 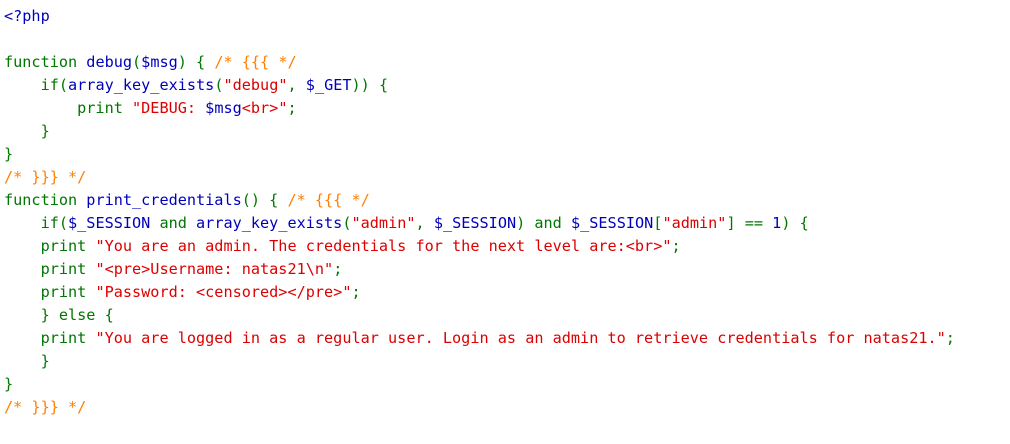 What do you see at coordinates (59, 315) in the screenshot?
I see `code-token-keyword: } else {` at bounding box center [59, 315].